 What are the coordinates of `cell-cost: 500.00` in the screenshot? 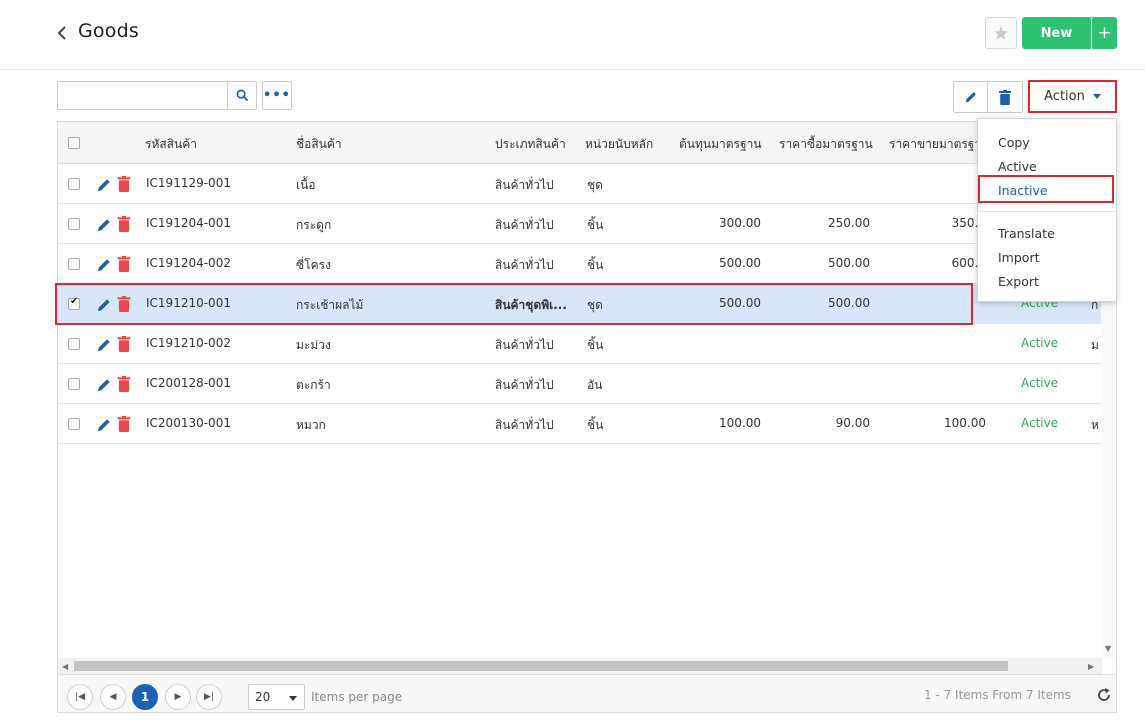 It's located at (740, 303).